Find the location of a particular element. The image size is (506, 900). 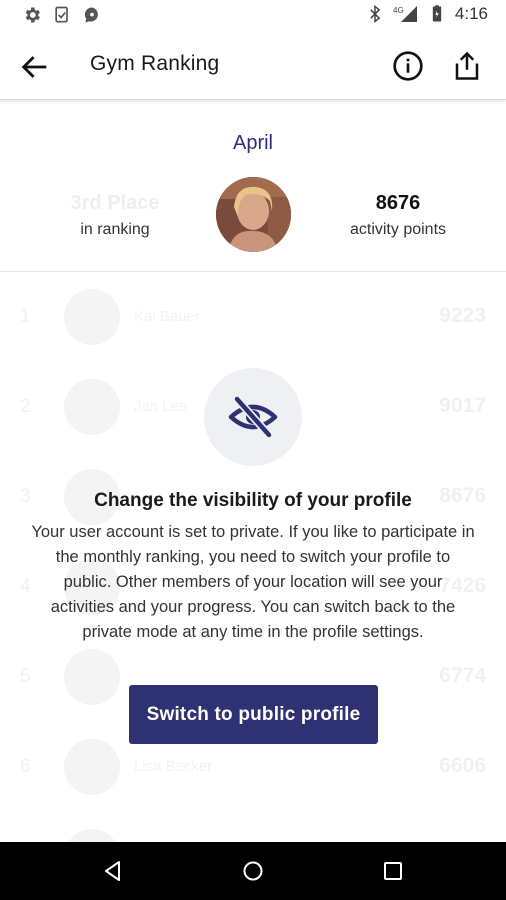

app-bar: Gym Ranking is located at coordinates (253, 66).